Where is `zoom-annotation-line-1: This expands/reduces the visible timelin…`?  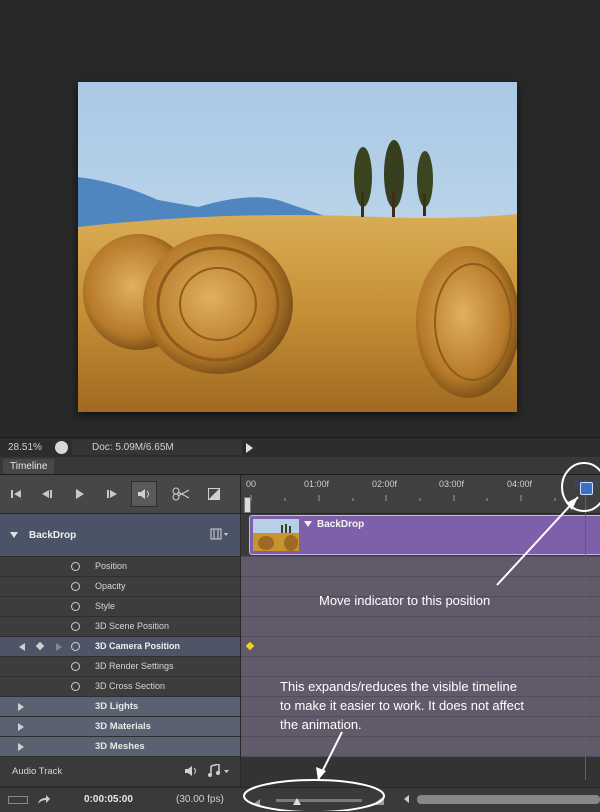 zoom-annotation-line-1: This expands/reduces the visible timelin… is located at coordinates (399, 686).